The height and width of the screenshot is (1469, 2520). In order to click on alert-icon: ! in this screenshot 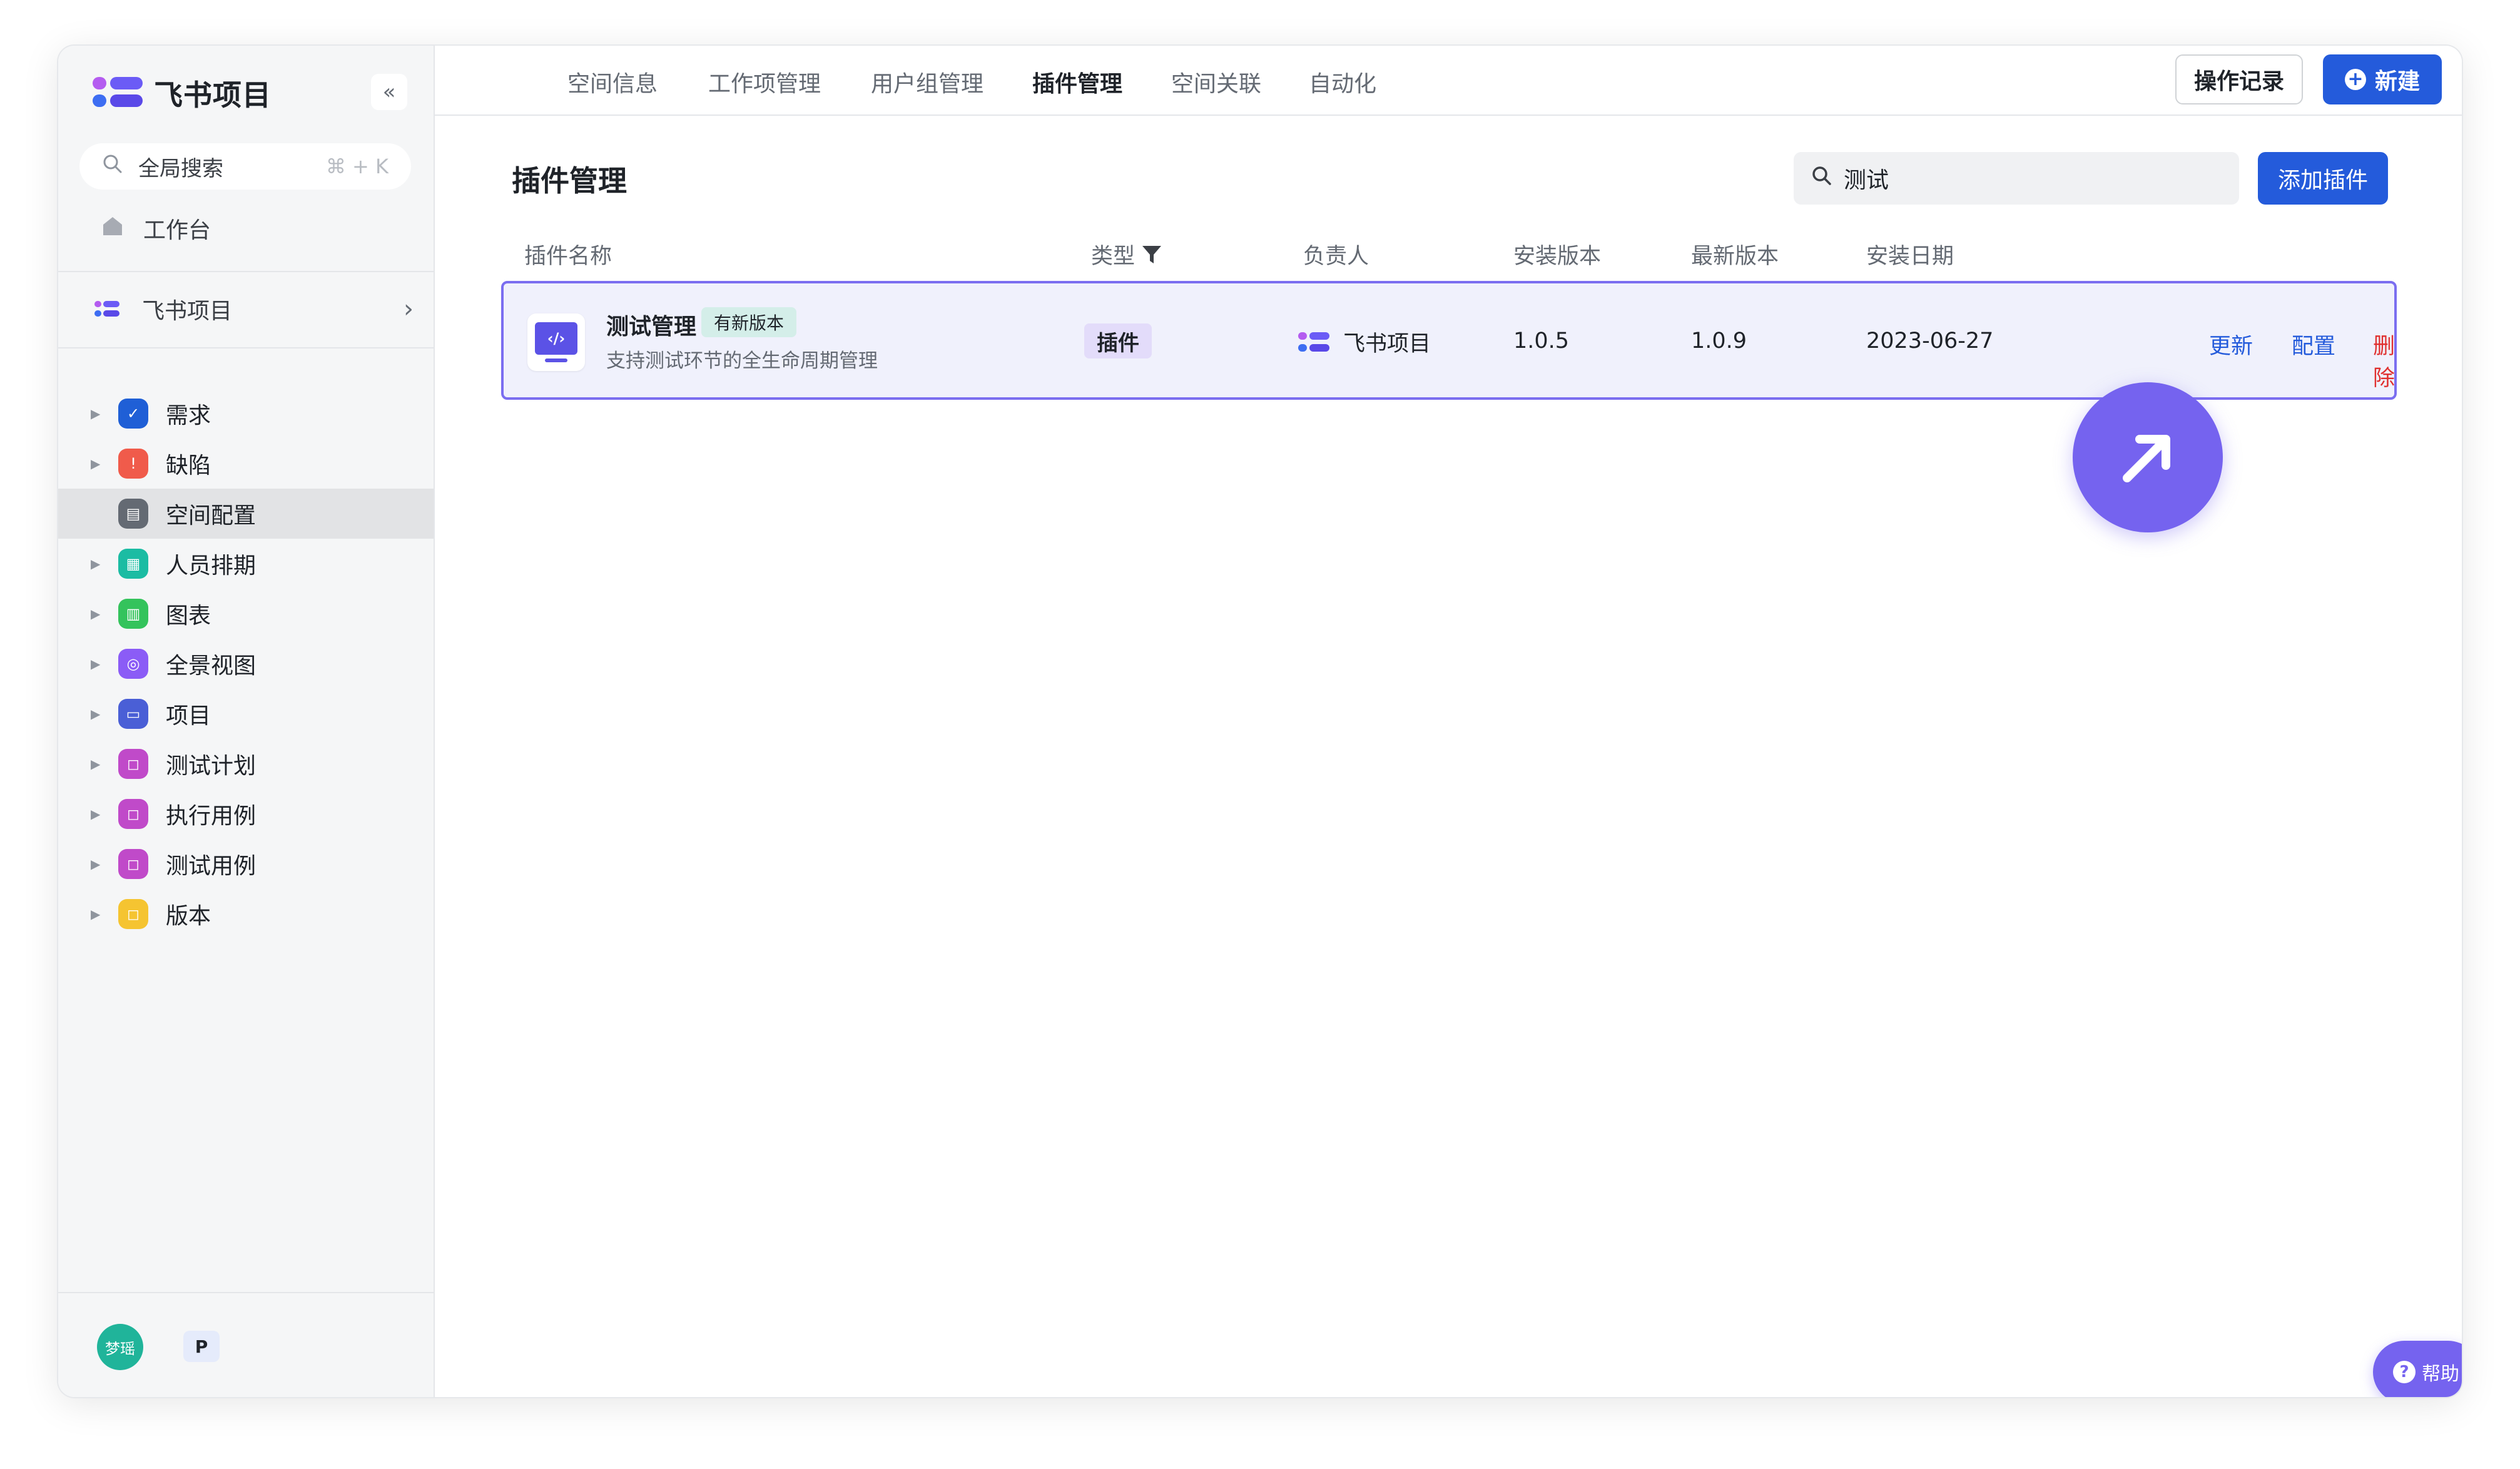, I will do `click(133, 464)`.